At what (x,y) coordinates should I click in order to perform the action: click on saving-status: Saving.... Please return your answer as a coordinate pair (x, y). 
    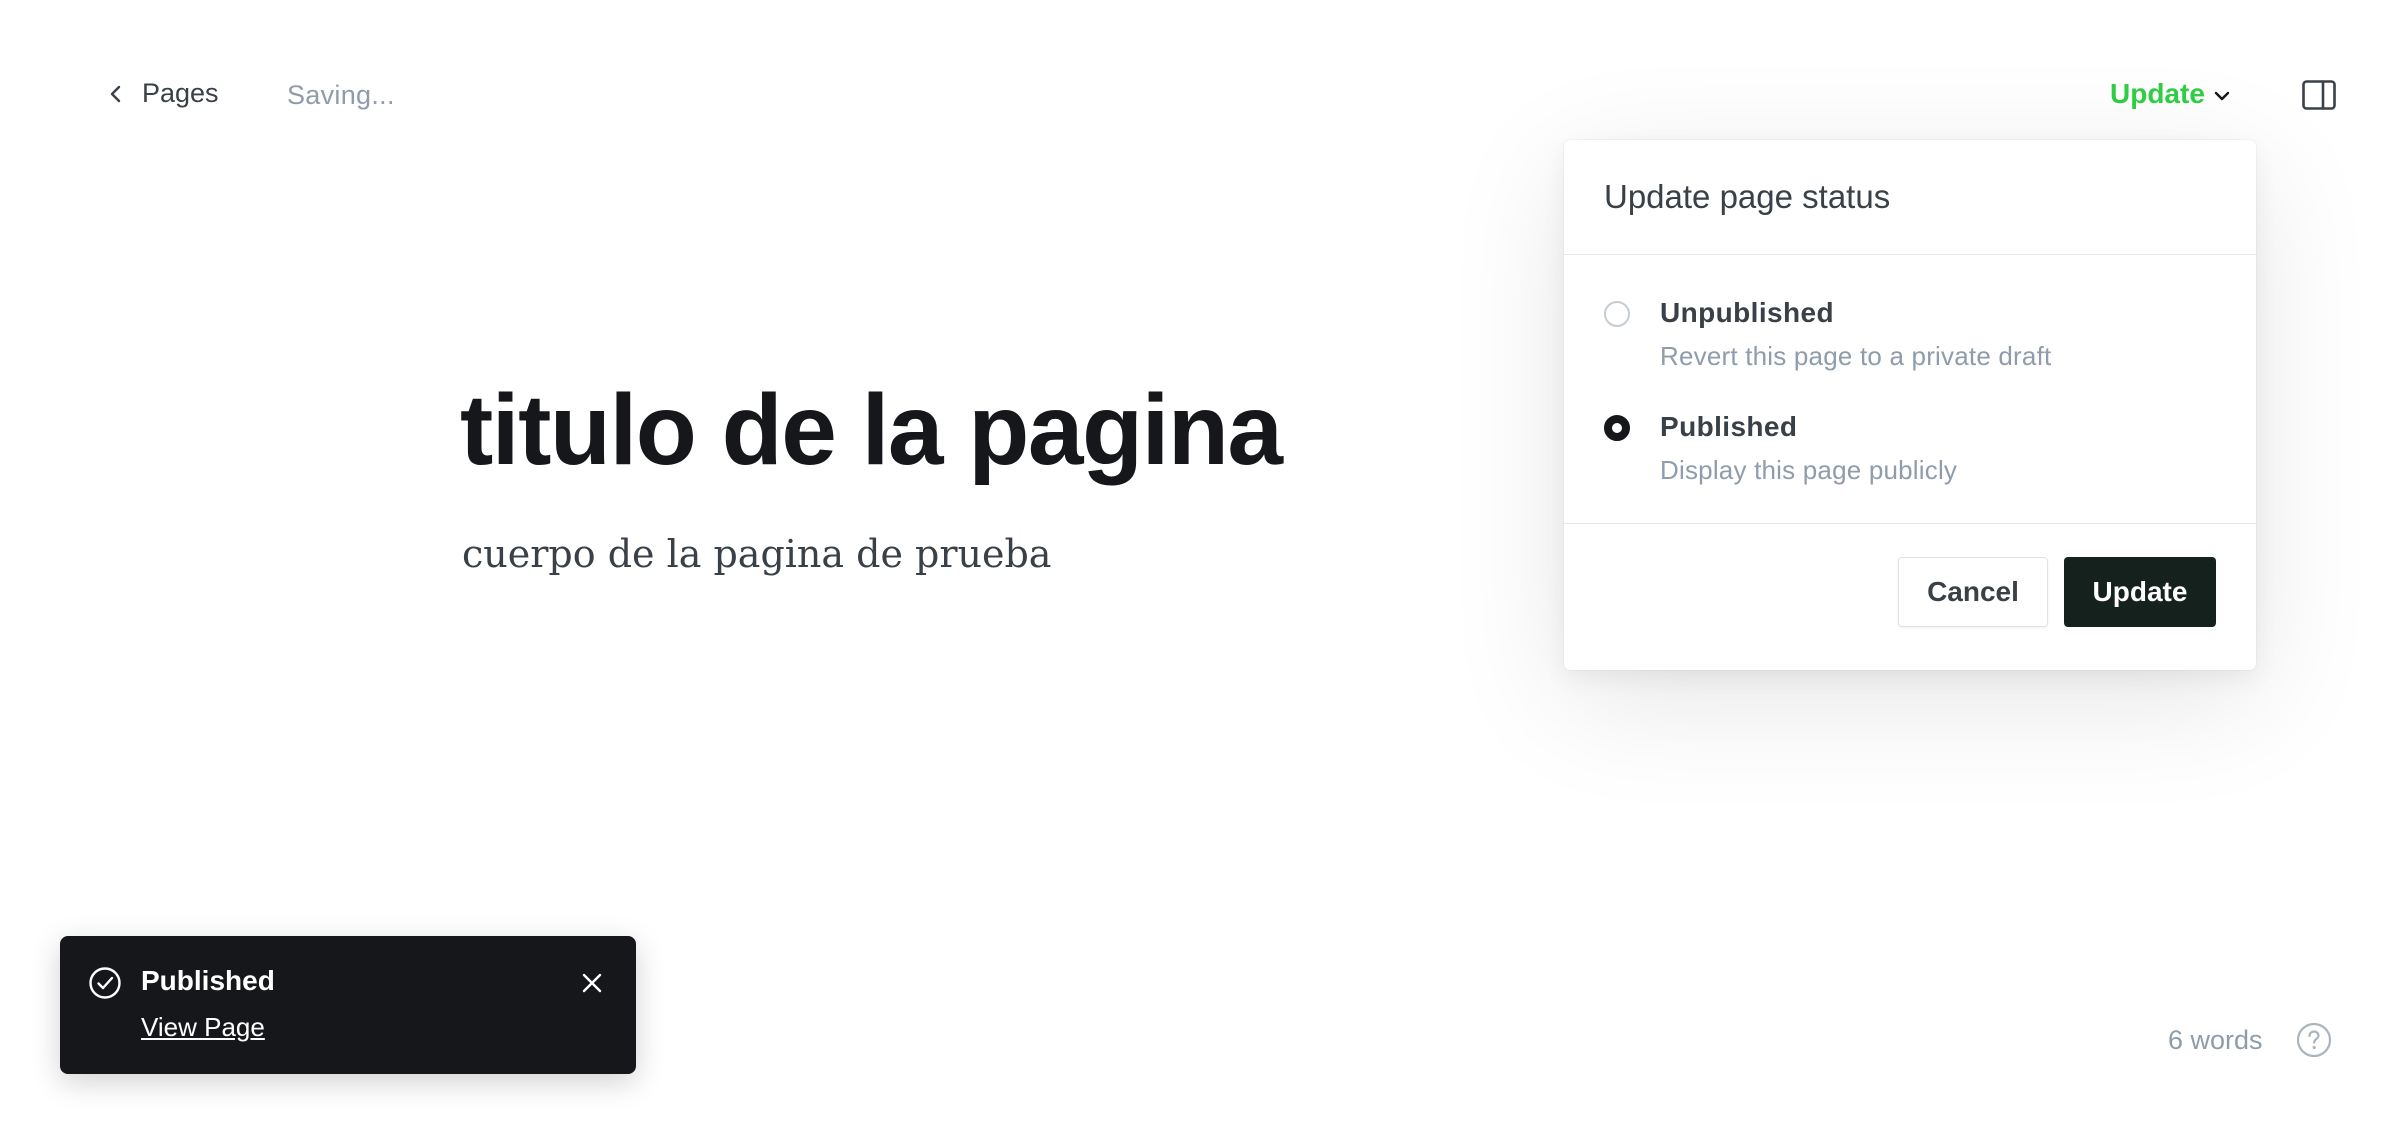
    Looking at the image, I should click on (341, 95).